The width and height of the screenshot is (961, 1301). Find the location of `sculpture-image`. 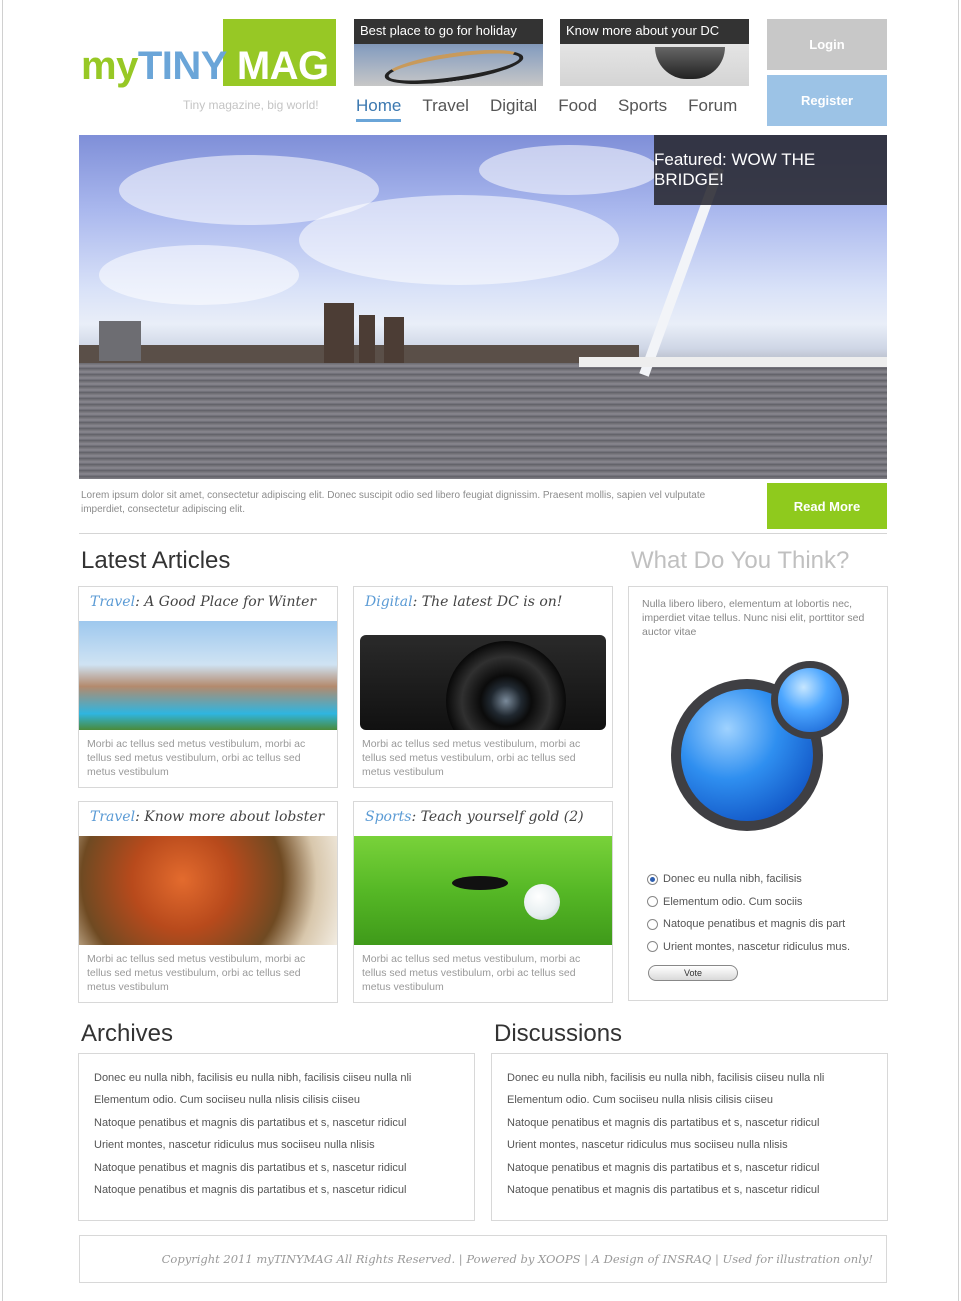

sculpture-image is located at coordinates (454, 64).